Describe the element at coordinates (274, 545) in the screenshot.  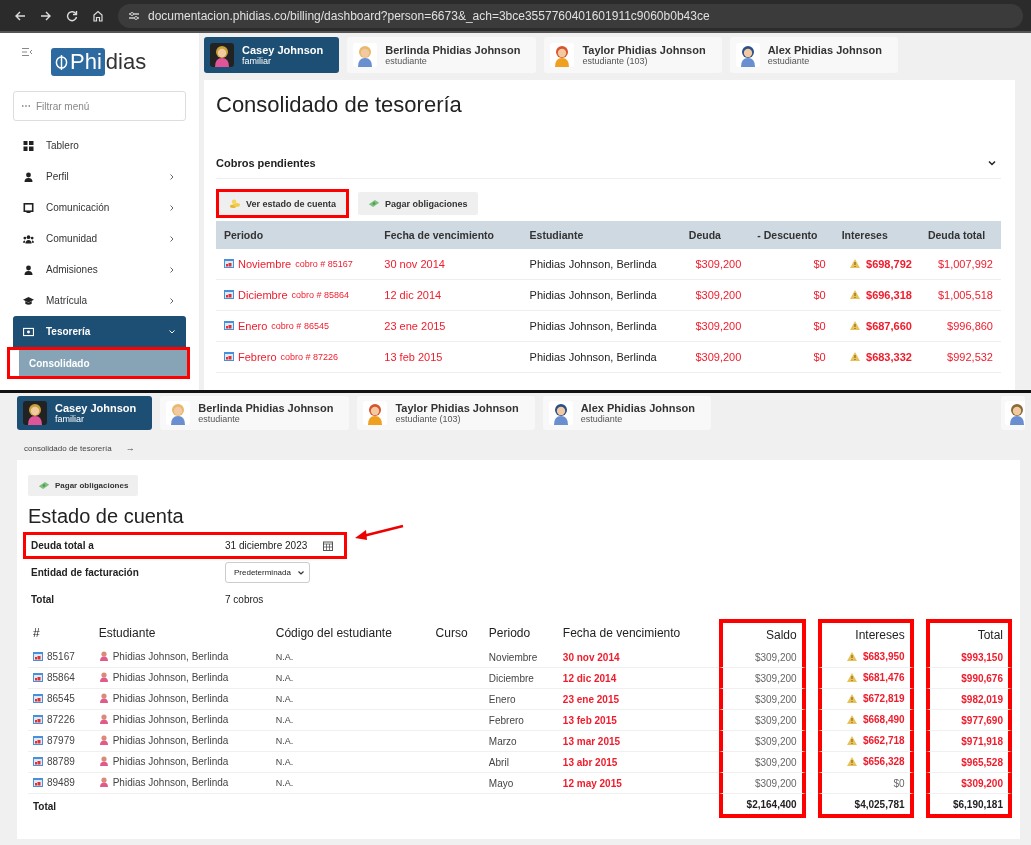
I see `date-field: 31 diciembre 2023` at that location.